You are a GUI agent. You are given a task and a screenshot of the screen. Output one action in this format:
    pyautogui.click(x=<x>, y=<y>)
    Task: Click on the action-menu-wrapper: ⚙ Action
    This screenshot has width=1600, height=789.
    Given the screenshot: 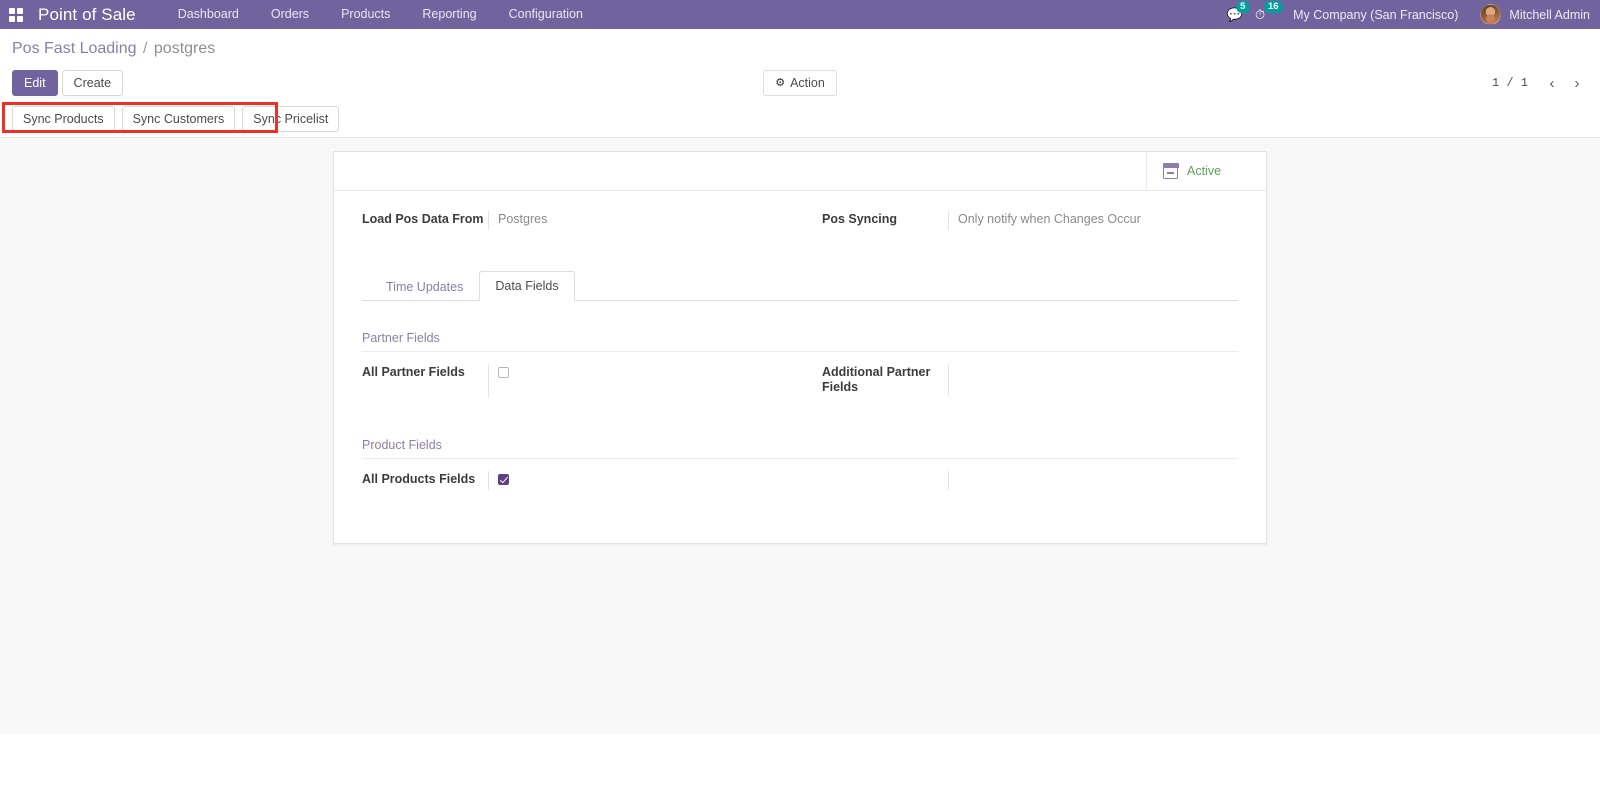 What is the action you would take?
    pyautogui.click(x=800, y=83)
    